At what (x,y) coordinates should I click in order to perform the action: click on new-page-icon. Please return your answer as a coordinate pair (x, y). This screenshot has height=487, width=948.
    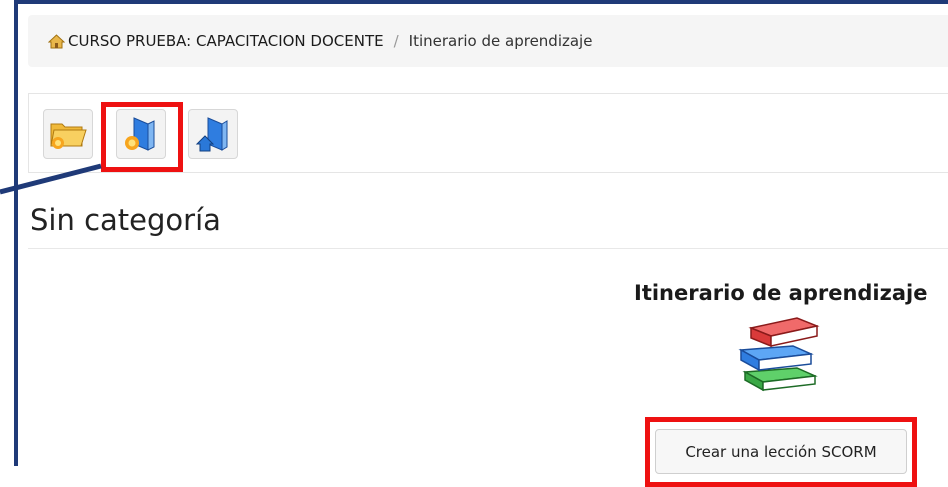
    Looking at the image, I should click on (140, 134).